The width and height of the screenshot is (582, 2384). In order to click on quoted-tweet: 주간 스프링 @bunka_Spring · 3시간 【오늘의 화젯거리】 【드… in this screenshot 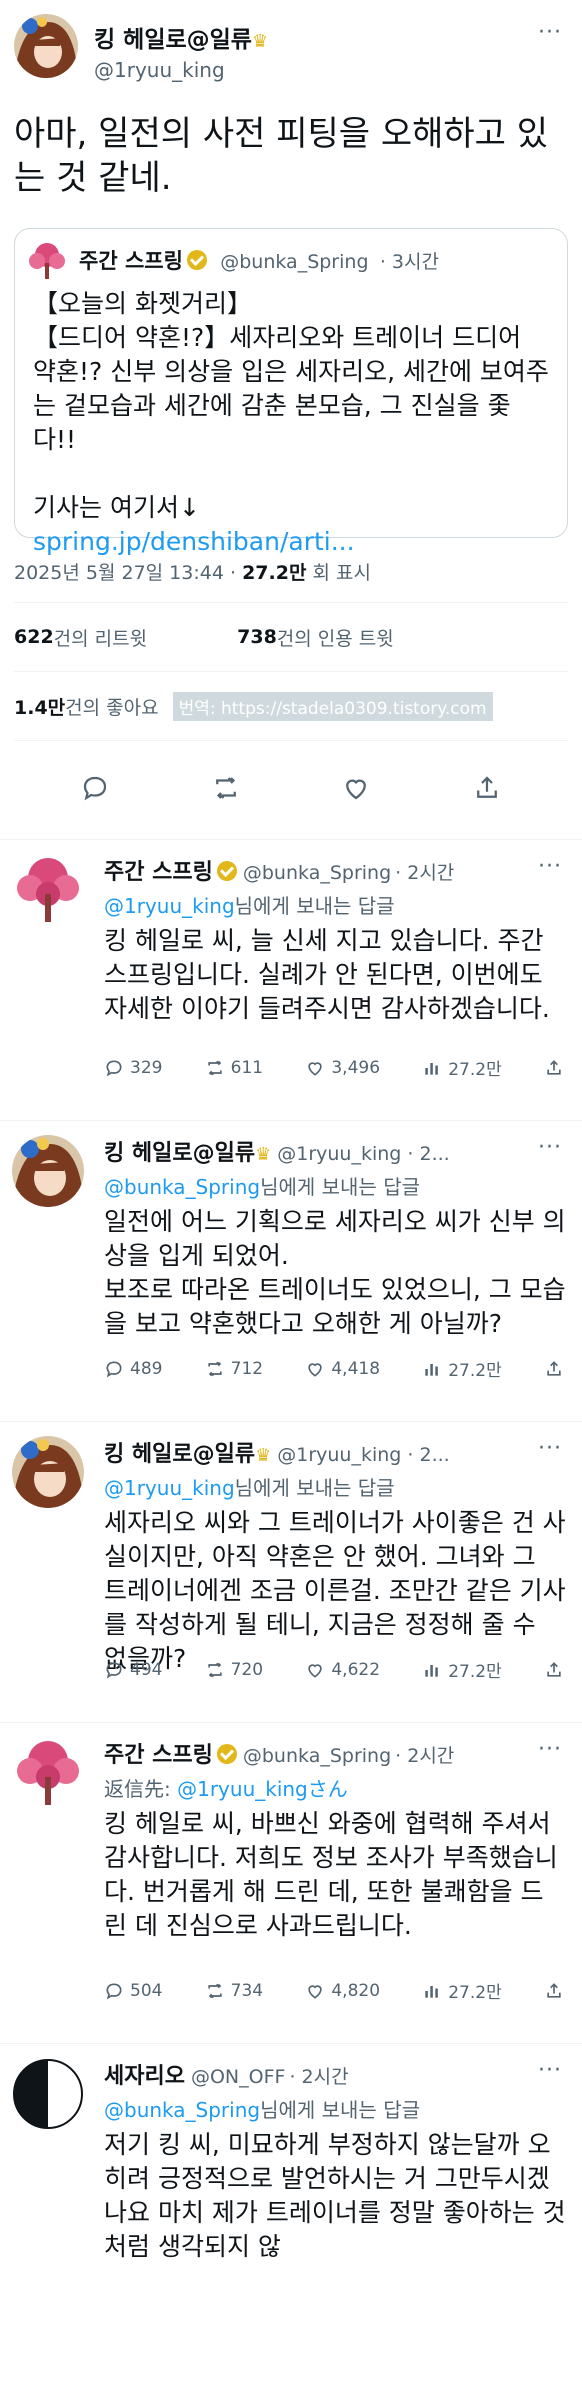, I will do `click(291, 392)`.